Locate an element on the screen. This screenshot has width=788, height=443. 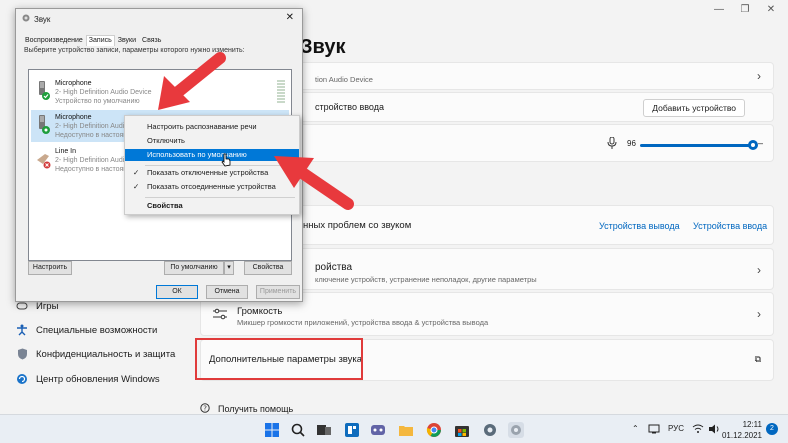
clock-time: 12:11 is located at coordinates (752, 424).